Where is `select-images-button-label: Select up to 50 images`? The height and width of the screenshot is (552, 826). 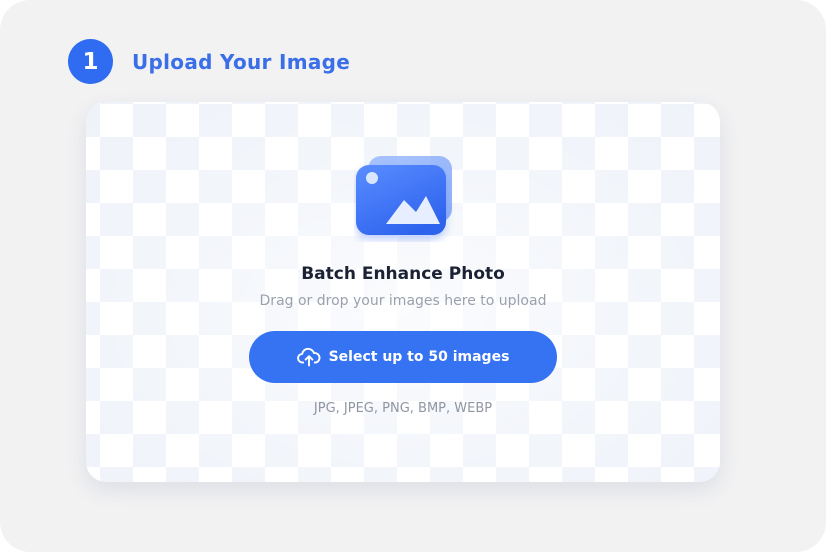 select-images-button-label: Select up to 50 images is located at coordinates (419, 357).